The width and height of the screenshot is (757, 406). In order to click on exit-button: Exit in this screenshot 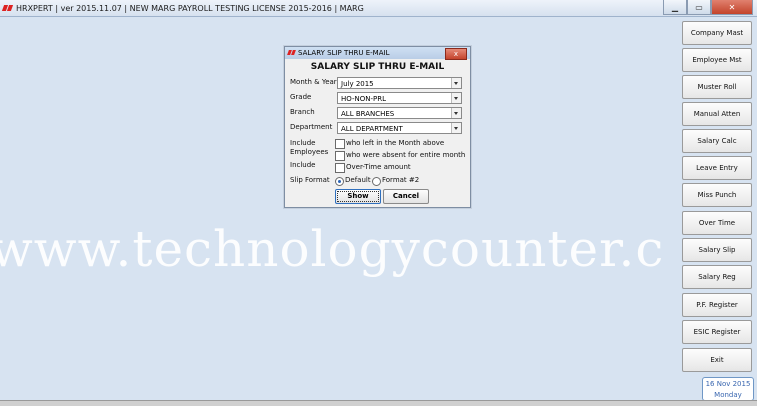, I will do `click(717, 360)`.